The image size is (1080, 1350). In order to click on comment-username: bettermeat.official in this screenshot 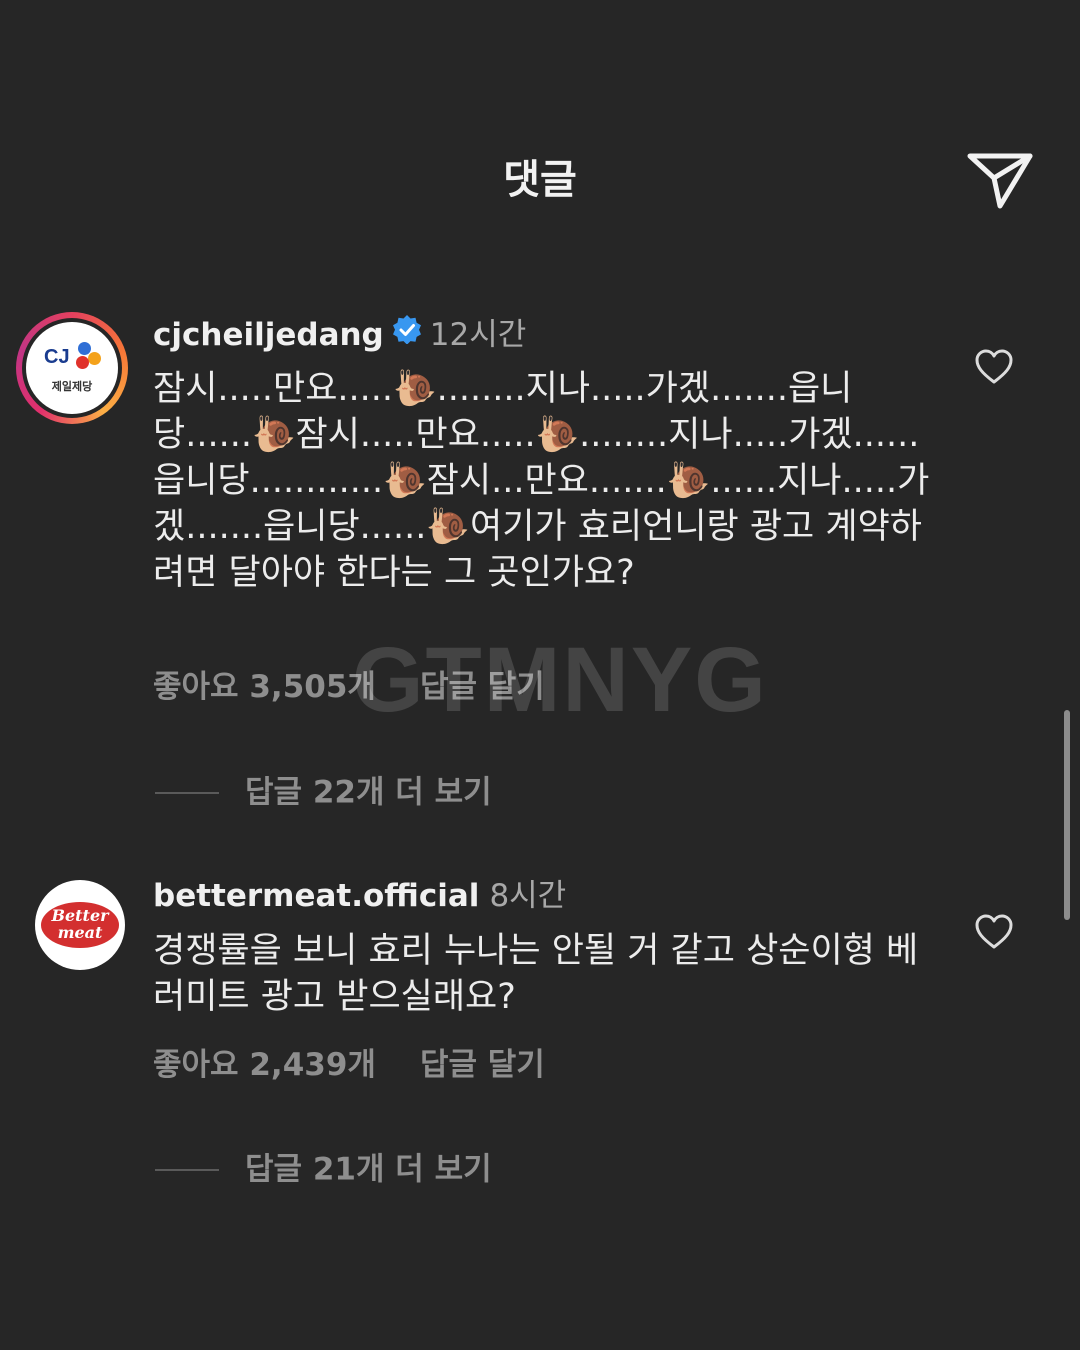, I will do `click(316, 896)`.